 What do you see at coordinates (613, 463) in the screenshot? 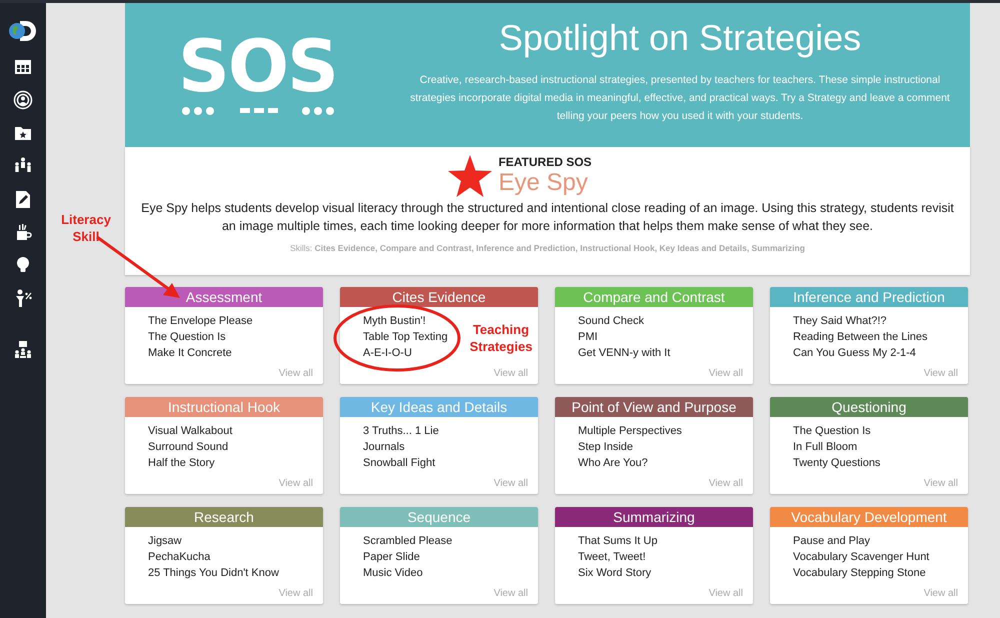
I see `strategy-link: Who Are You?` at bounding box center [613, 463].